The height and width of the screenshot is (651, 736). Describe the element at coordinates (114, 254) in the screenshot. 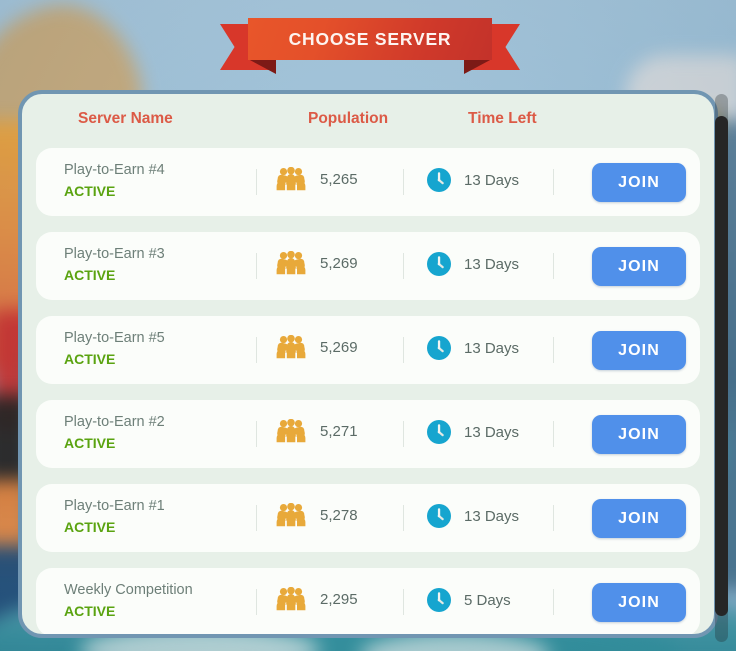

I see `server-name-label: Play-to-Earn #3` at that location.